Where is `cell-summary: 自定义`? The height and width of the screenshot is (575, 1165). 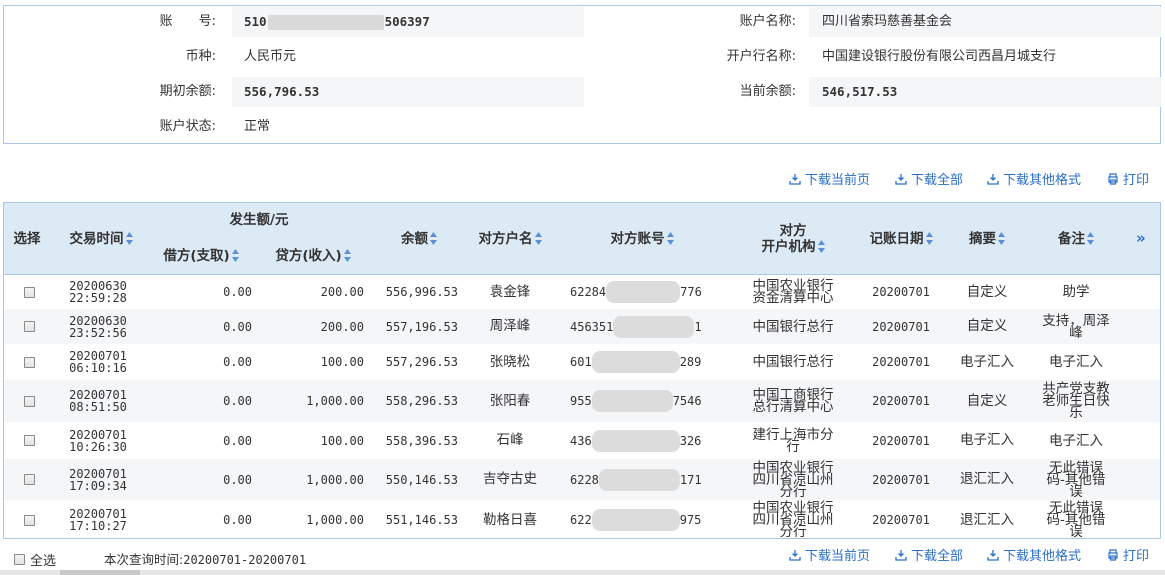
cell-summary: 自定义 is located at coordinates (987, 326).